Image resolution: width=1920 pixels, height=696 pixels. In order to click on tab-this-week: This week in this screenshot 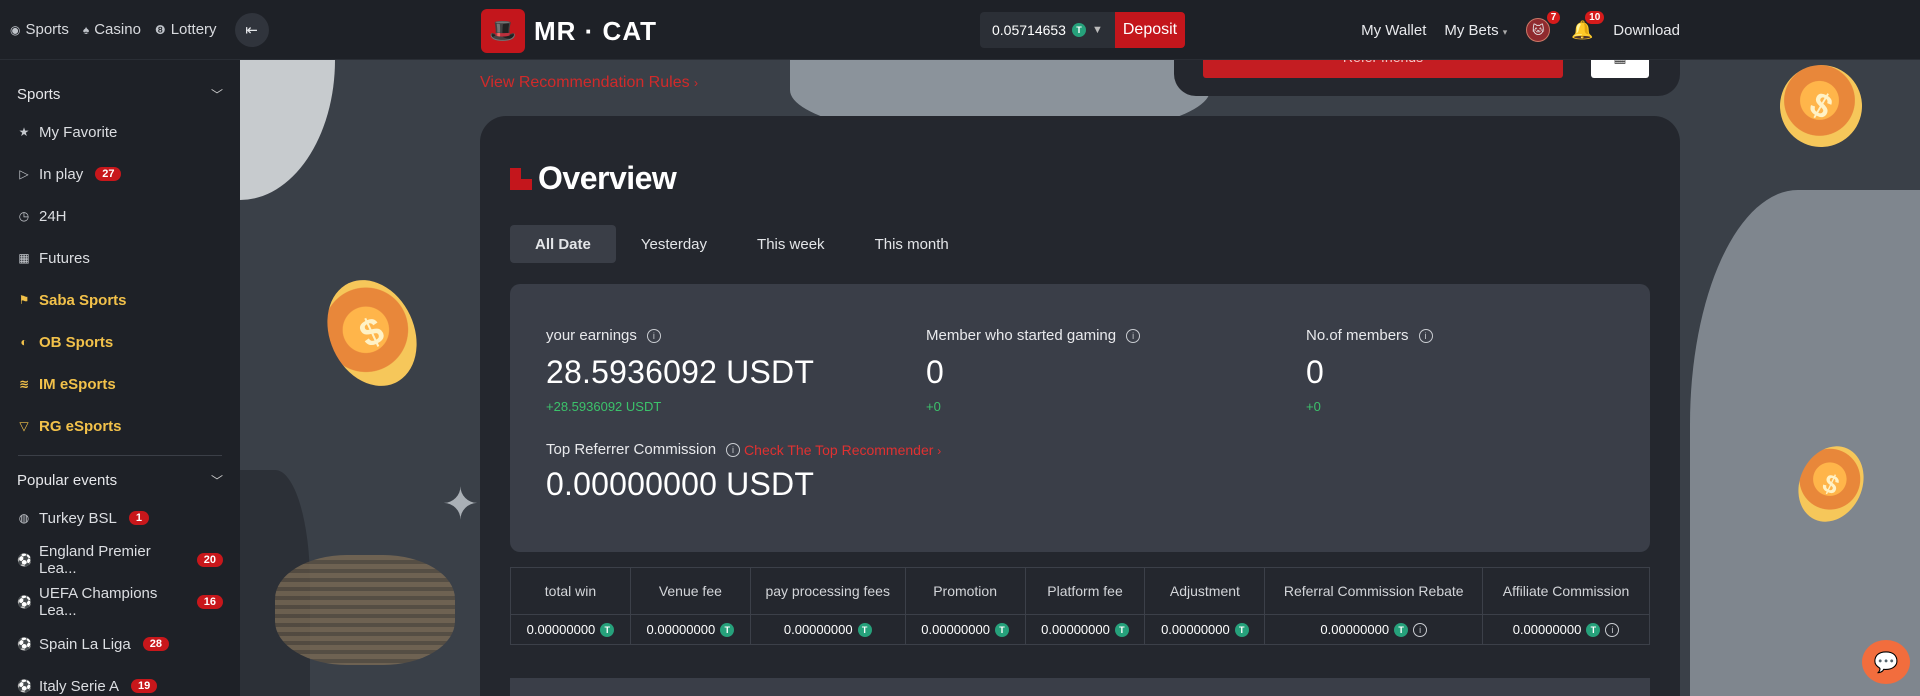, I will do `click(791, 244)`.